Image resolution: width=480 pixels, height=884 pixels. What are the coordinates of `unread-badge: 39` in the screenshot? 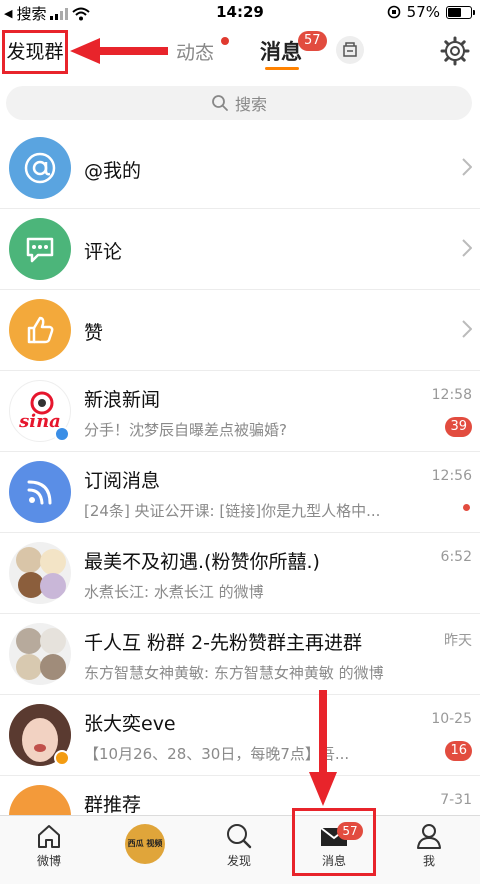 It's located at (458, 427).